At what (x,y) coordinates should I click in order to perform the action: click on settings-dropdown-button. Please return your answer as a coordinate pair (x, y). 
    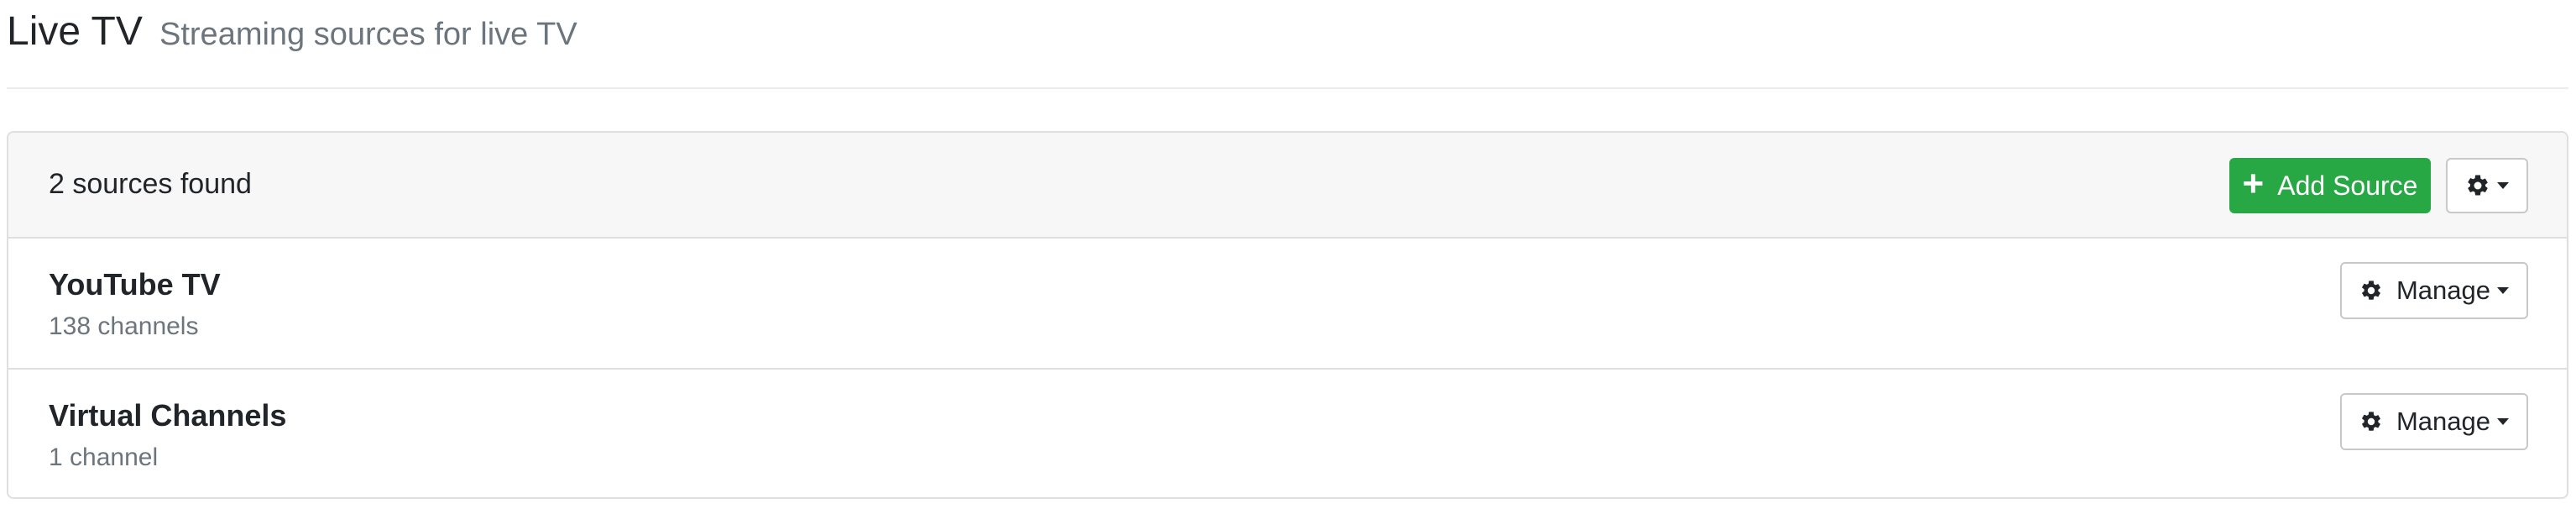
    Looking at the image, I should click on (2487, 186).